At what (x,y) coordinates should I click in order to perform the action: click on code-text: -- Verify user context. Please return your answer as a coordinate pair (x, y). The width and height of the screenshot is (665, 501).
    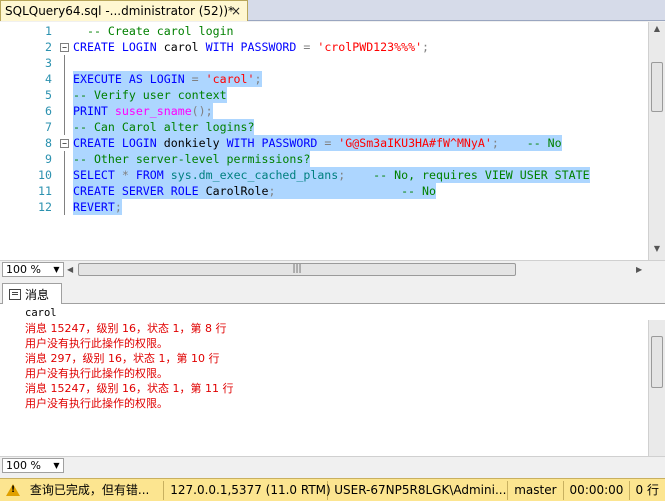
    Looking at the image, I should click on (150, 95).